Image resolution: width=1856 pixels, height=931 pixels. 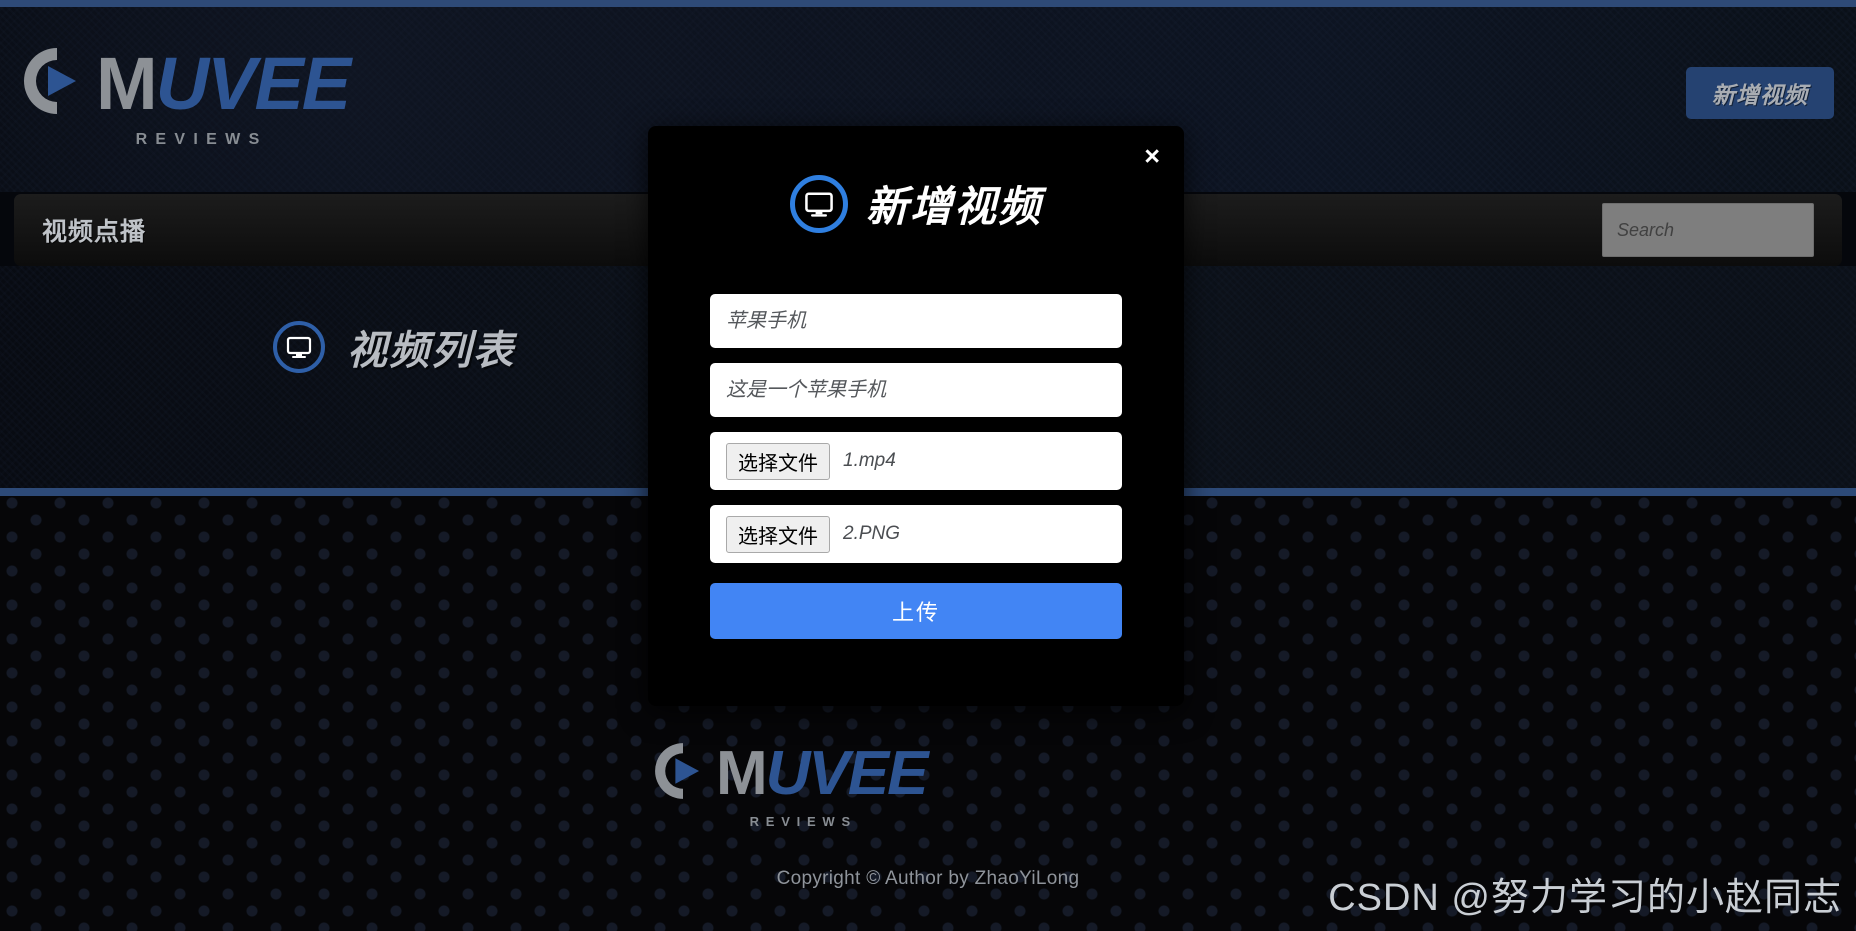 I want to click on video-file-name: 1.mp4, so click(x=869, y=460).